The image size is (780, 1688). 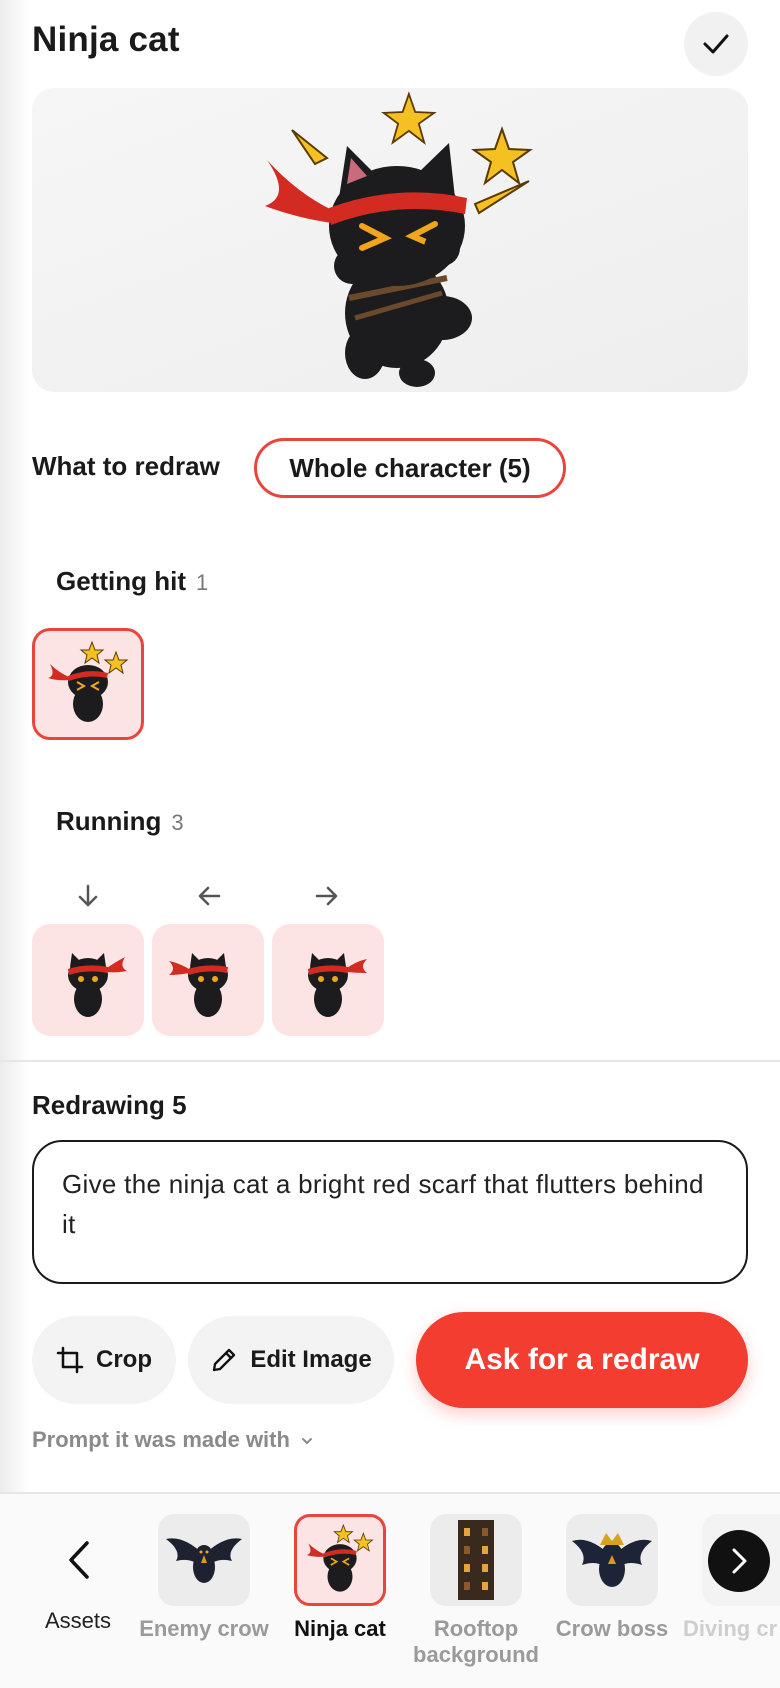 I want to click on crow-icon, so click(x=204, y=1560).